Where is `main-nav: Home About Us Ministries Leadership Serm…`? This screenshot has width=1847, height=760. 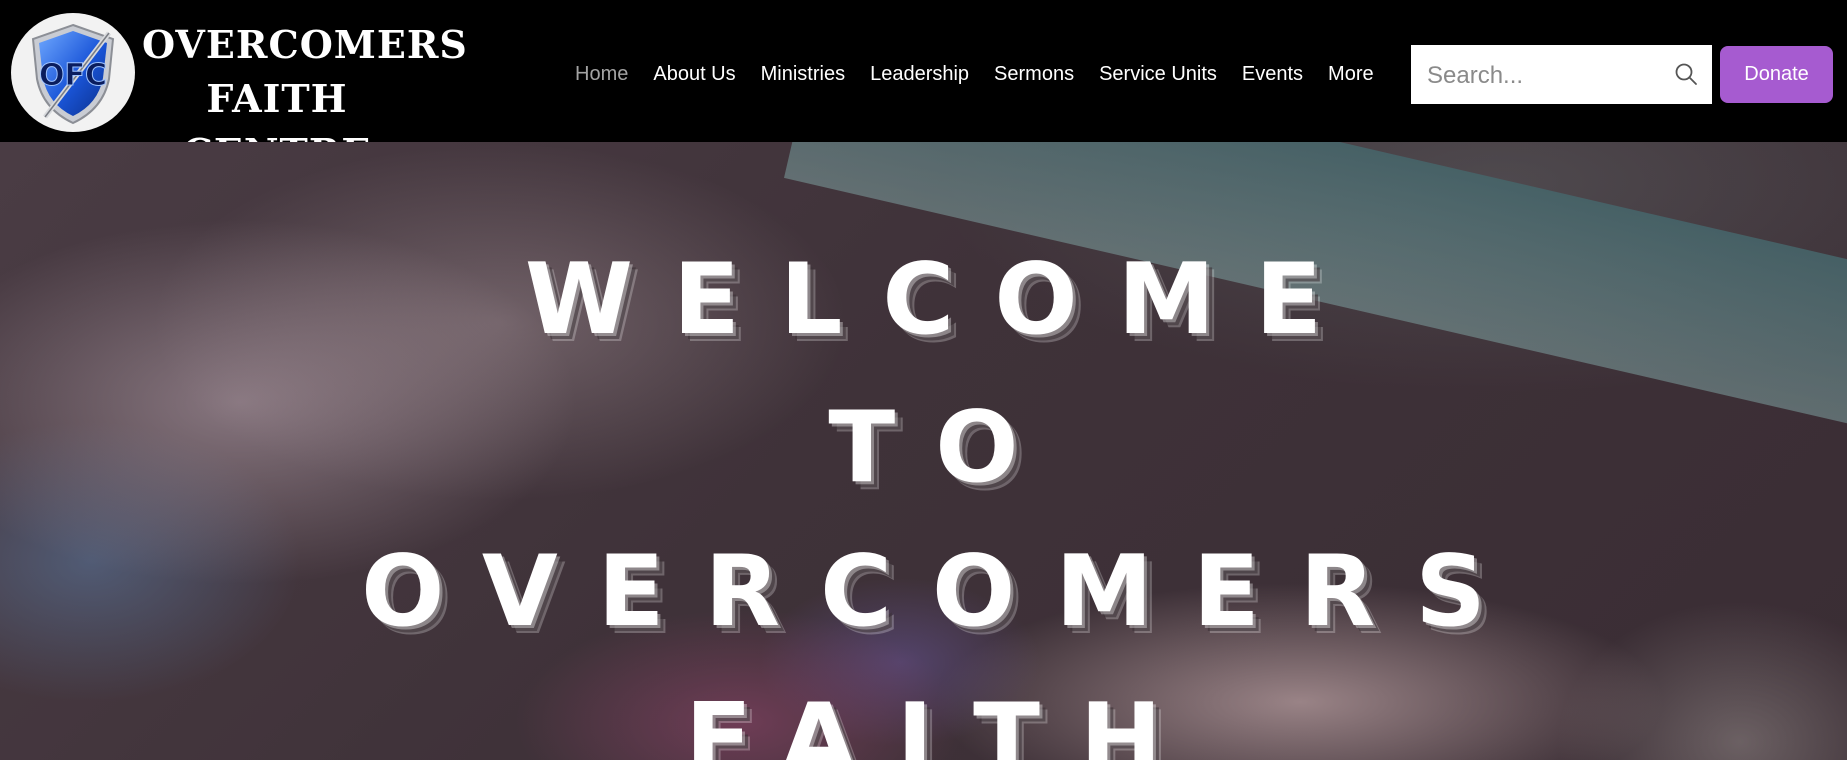
main-nav: Home About Us Ministries Leadership Serm… is located at coordinates (974, 74).